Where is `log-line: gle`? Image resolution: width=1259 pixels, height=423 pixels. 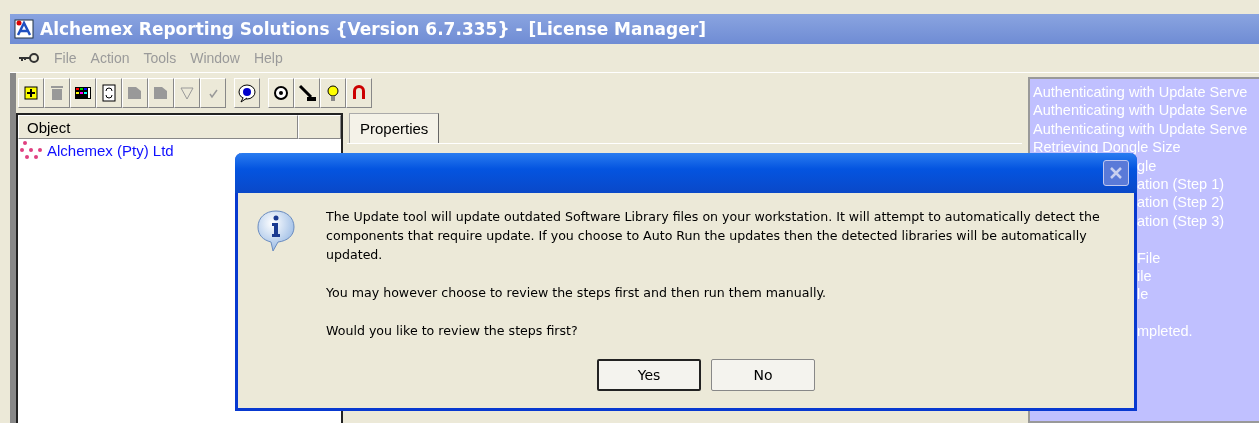
log-line: gle is located at coordinates (1147, 165).